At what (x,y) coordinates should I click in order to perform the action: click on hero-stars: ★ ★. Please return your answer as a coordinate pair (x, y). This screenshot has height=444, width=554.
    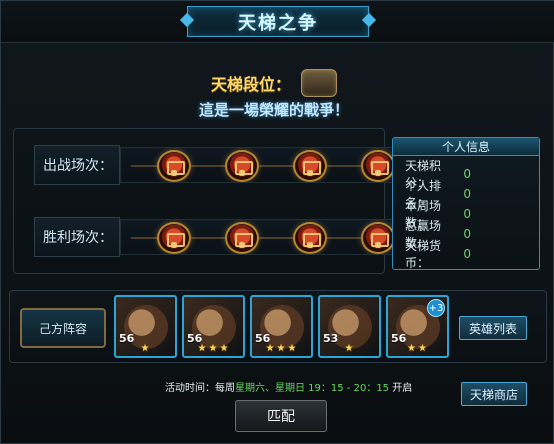
    Looking at the image, I should click on (417, 349).